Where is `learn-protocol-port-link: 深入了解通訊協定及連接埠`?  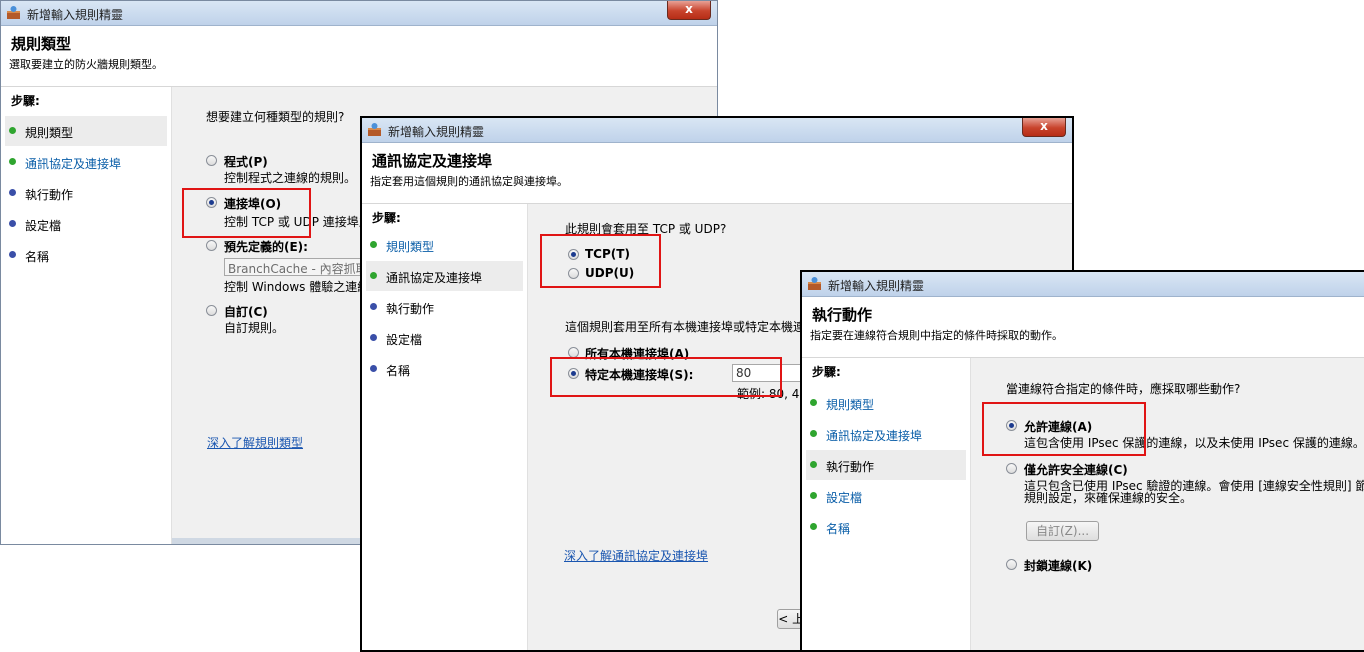 learn-protocol-port-link: 深入了解通訊協定及連接埠 is located at coordinates (636, 555).